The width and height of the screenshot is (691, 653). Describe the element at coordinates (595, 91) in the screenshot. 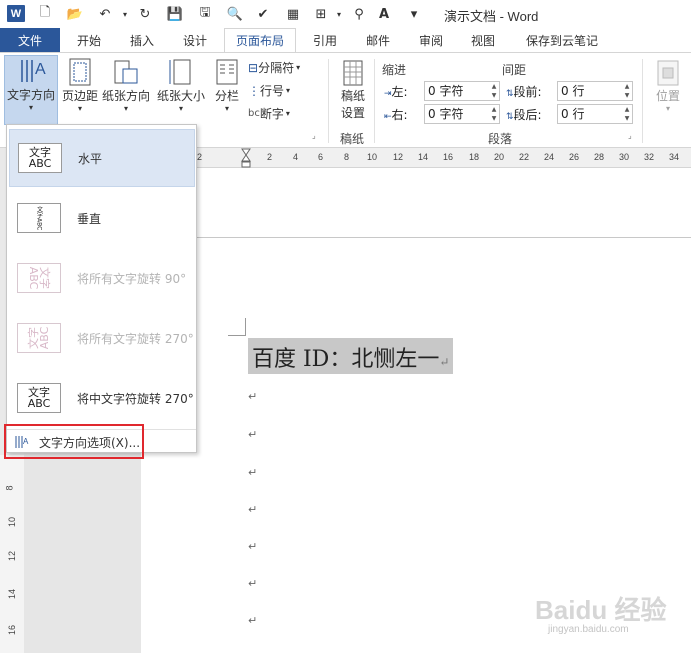

I see `space-before-input: 0 行 ▲ ▼` at that location.